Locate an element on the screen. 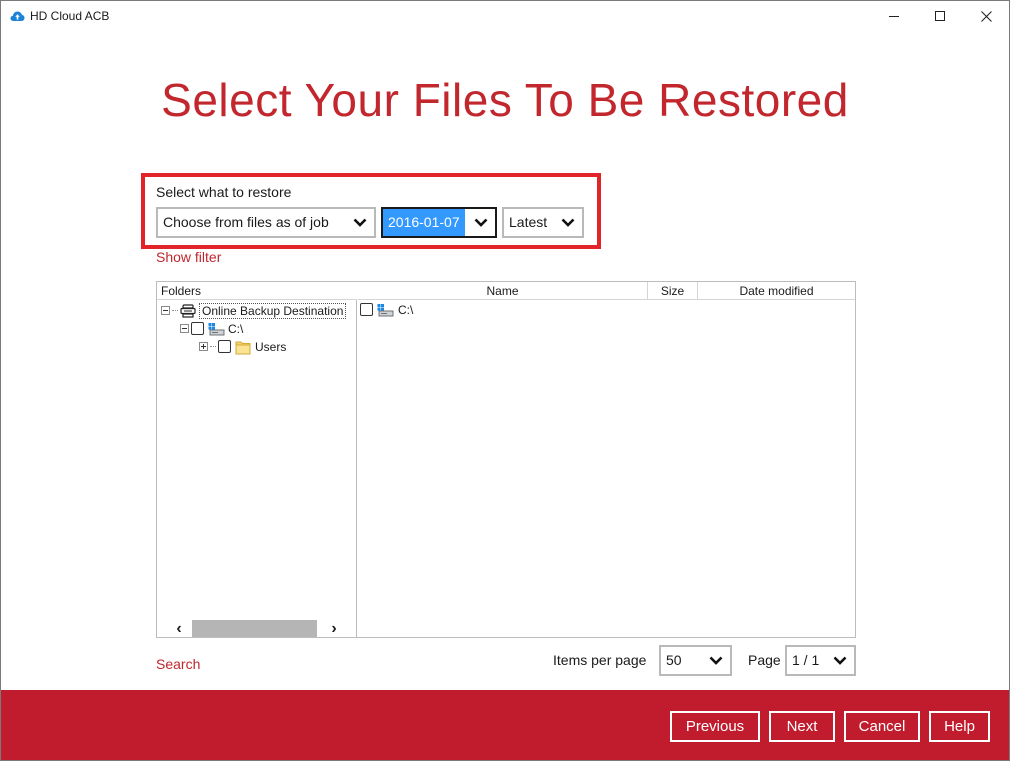 The width and height of the screenshot is (1010, 761). previous-button: Previous is located at coordinates (715, 726).